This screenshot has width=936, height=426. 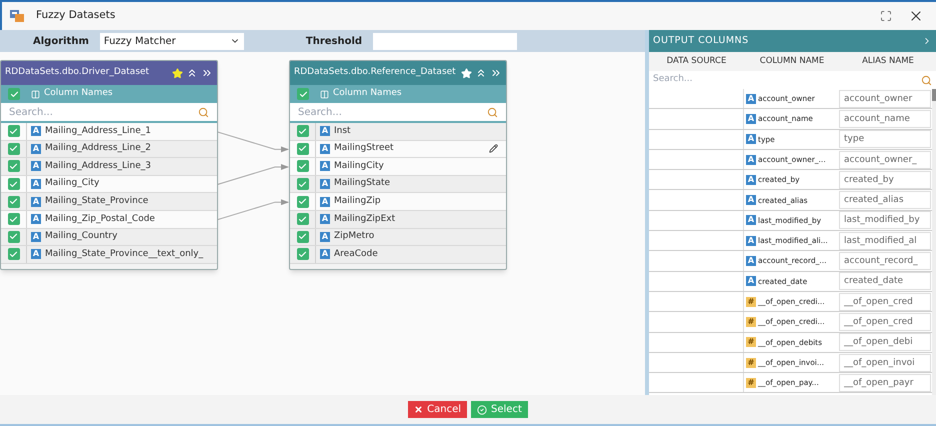 What do you see at coordinates (131, 255) in the screenshot?
I see `column-name: Mailing_State_Province__text_only_` at bounding box center [131, 255].